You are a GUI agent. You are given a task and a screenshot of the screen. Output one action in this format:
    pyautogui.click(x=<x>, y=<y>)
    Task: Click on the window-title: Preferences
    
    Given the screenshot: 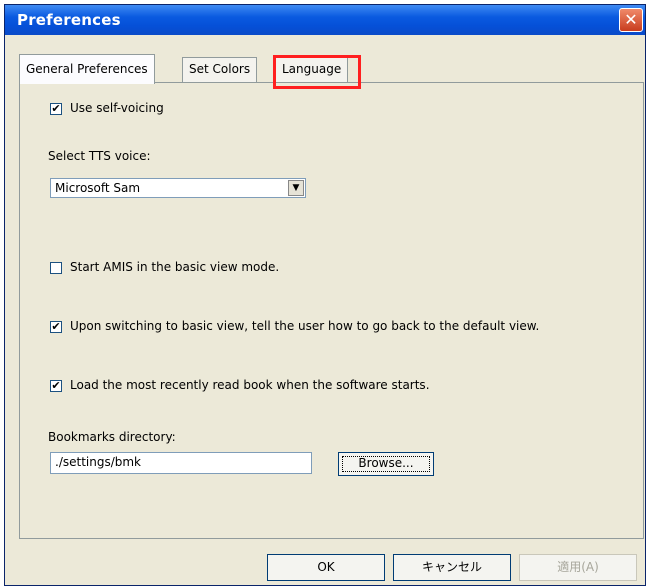 What is the action you would take?
    pyautogui.click(x=69, y=20)
    